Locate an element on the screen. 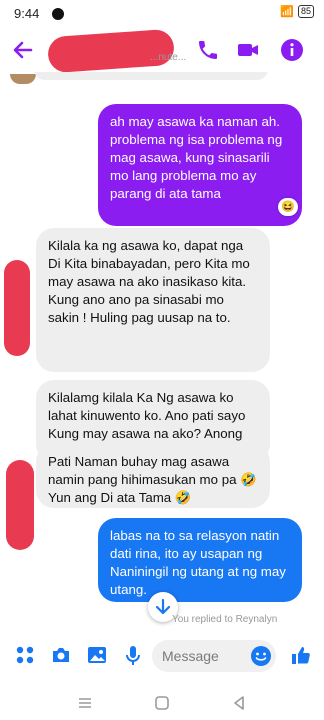  phone-icon is located at coordinates (208, 50).